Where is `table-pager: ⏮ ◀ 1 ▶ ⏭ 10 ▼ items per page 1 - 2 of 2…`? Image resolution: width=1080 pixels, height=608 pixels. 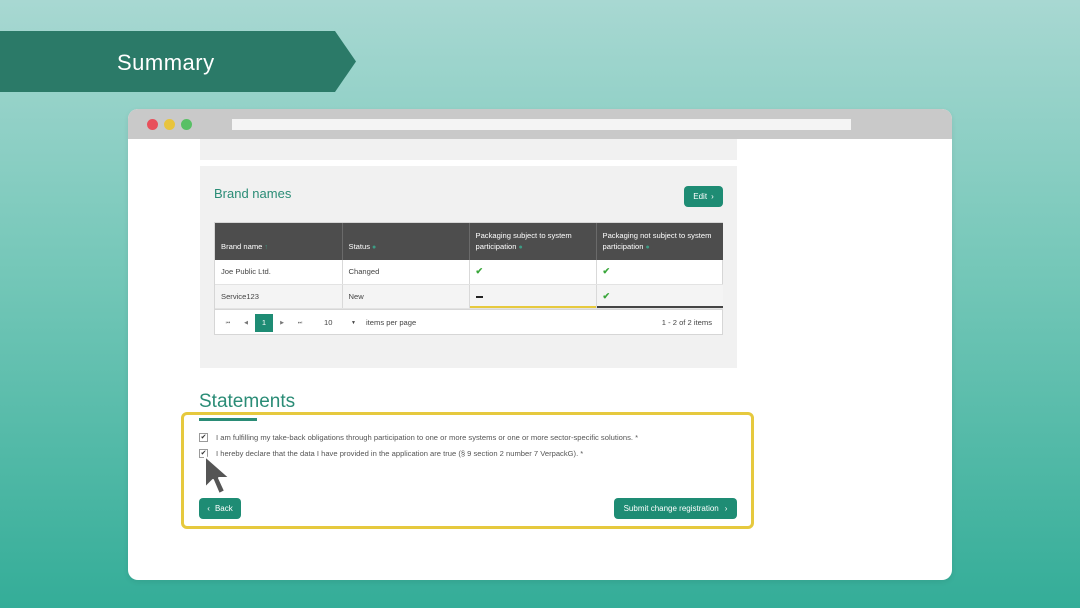
table-pager: ⏮ ◀ 1 ▶ ⏭ 10 ▼ items per page 1 - 2 of 2… is located at coordinates (468, 321).